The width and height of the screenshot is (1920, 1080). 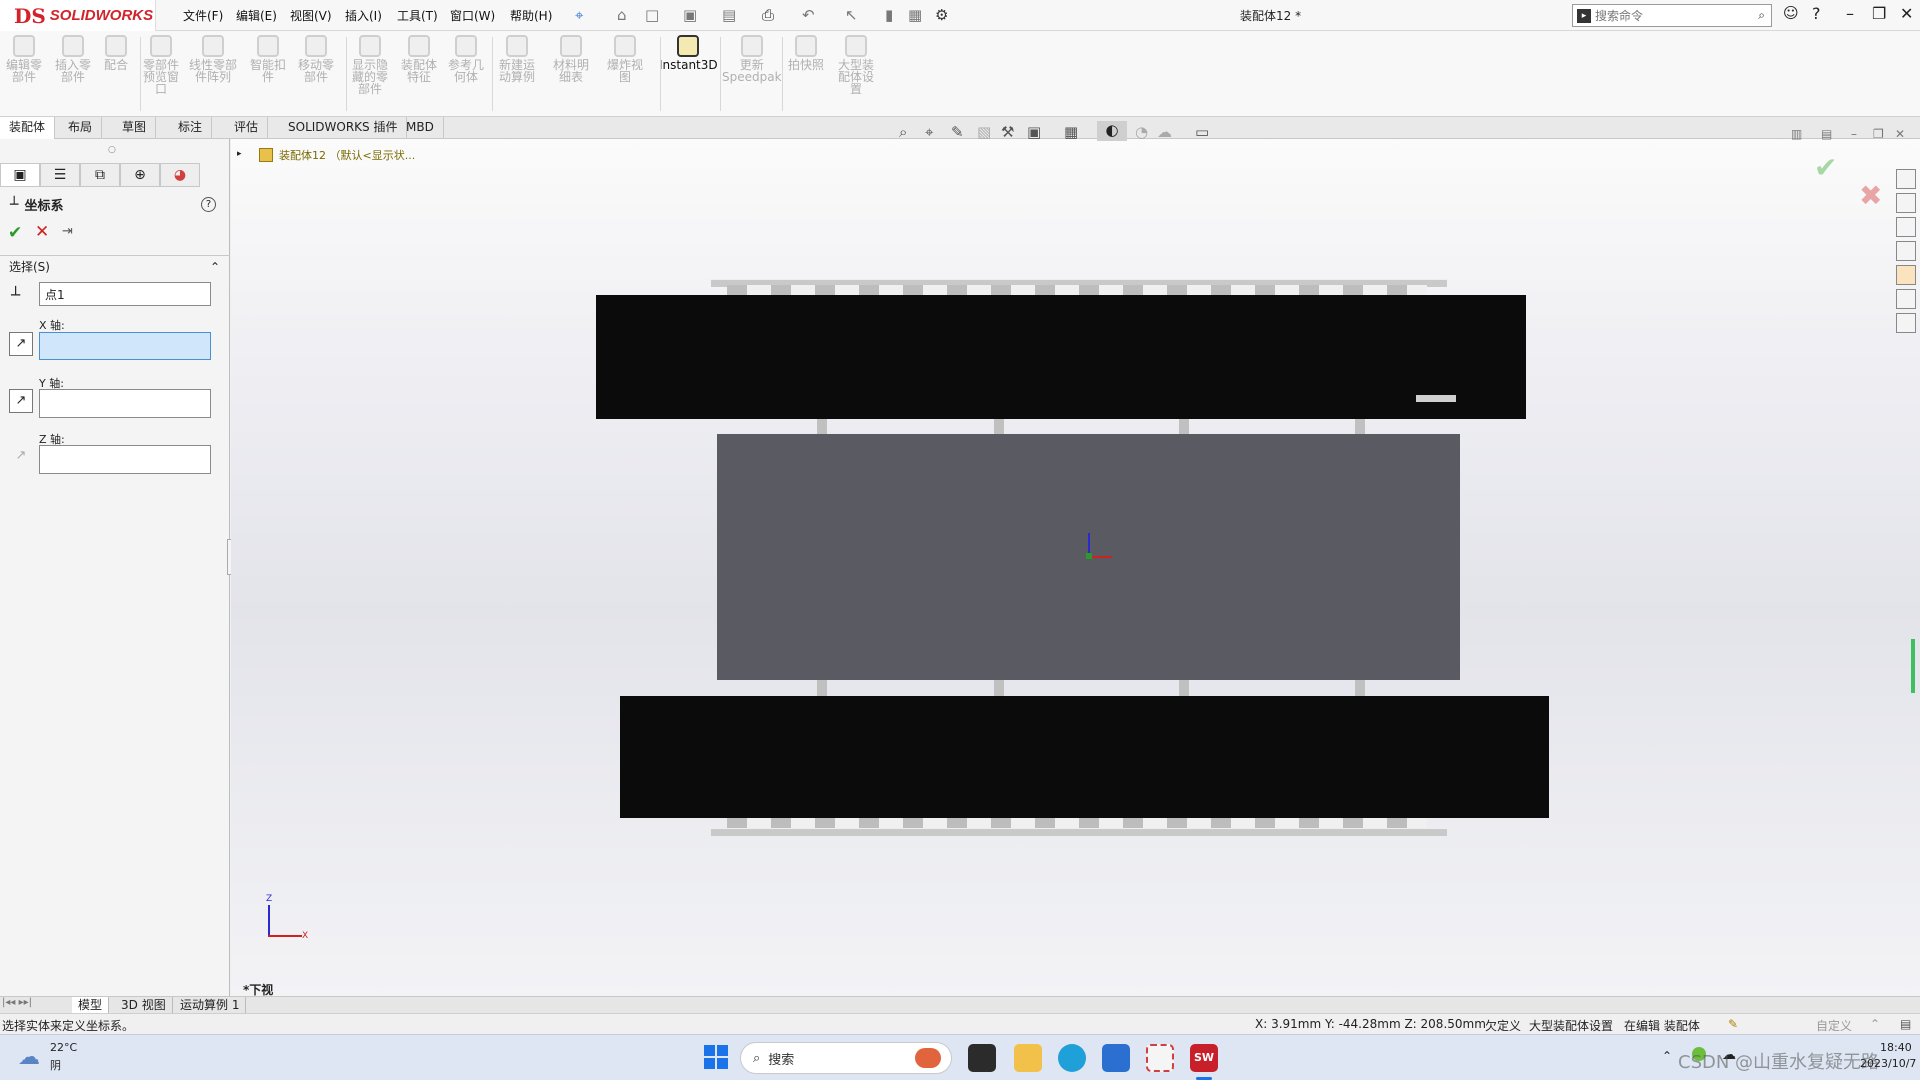 What do you see at coordinates (370, 65) in the screenshot?
I see `show-hidden-button: 显示隐 藏的零 部件` at bounding box center [370, 65].